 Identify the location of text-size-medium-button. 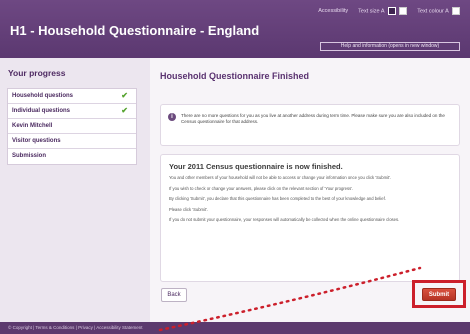
(391, 11).